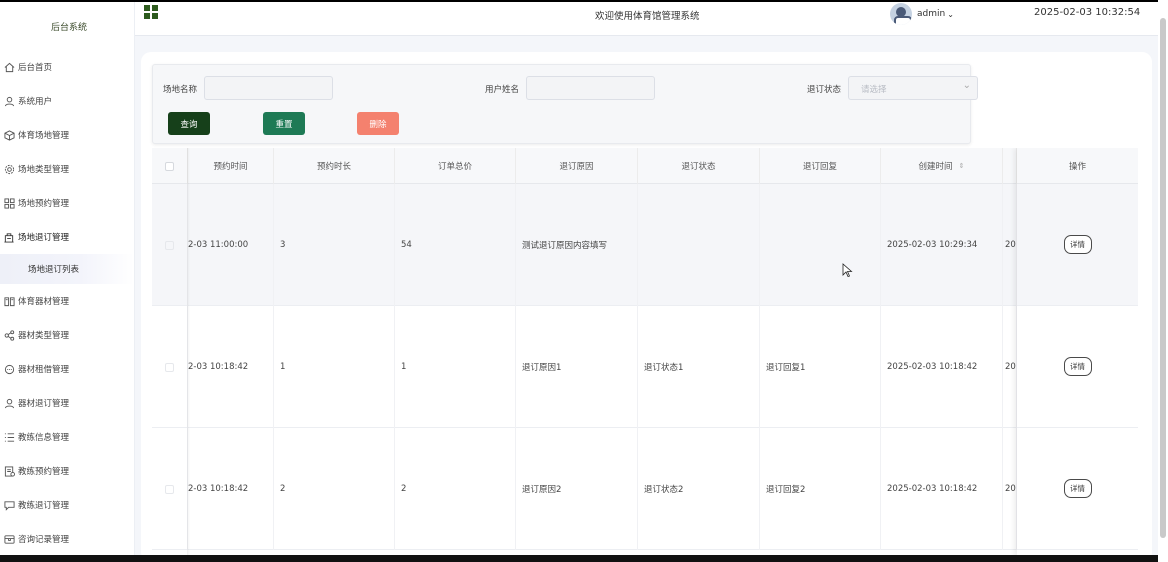 This screenshot has width=1168, height=562. Describe the element at coordinates (577, 245) in the screenshot. I see `cell-reason: 测试退订原因内容填写` at that location.